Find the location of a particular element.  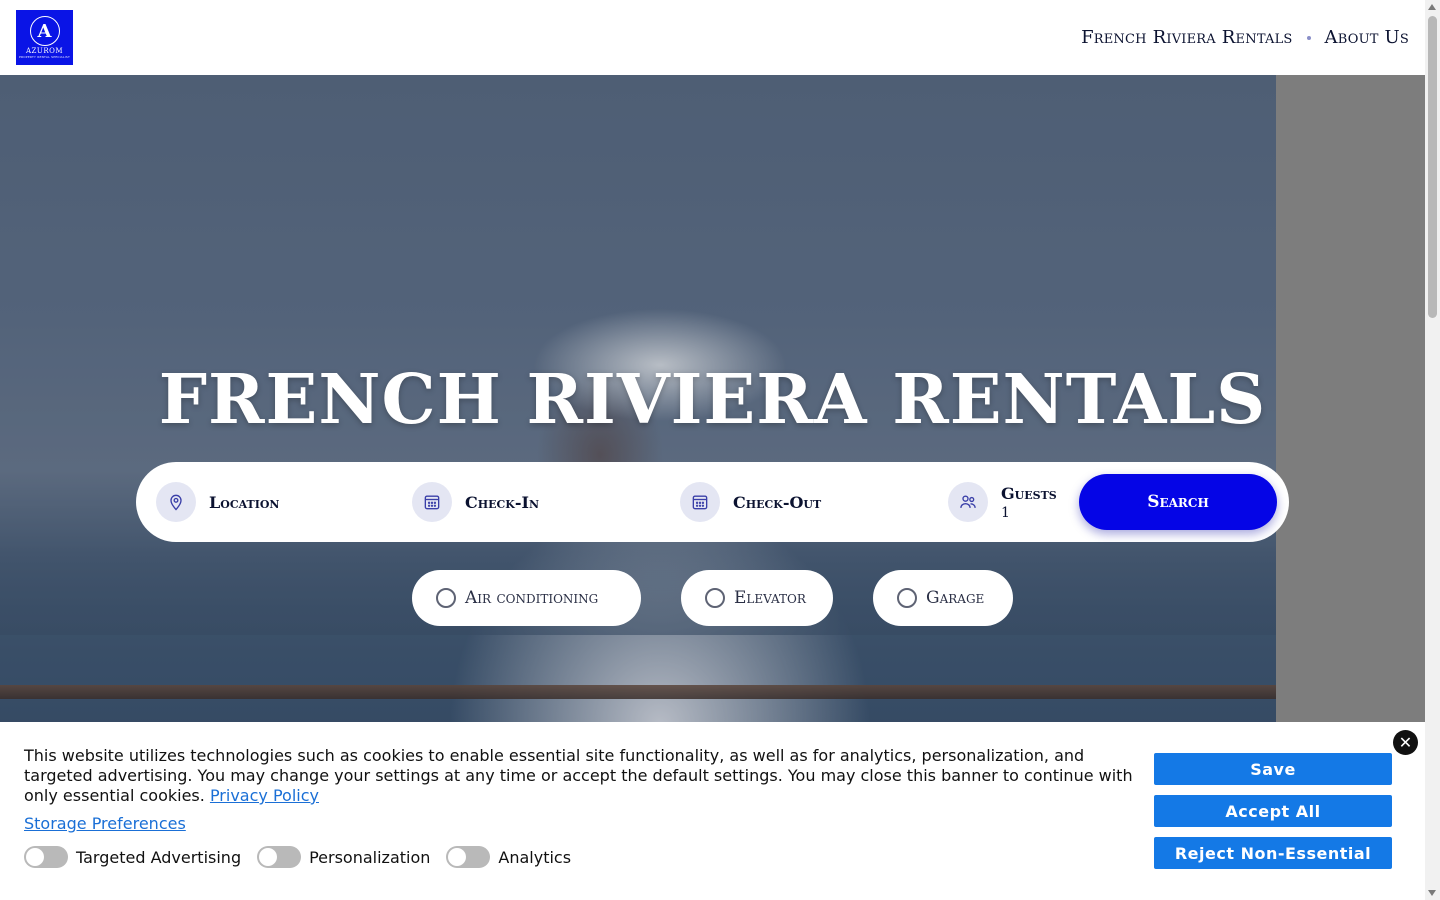

guests-label: Guests is located at coordinates (1029, 493).